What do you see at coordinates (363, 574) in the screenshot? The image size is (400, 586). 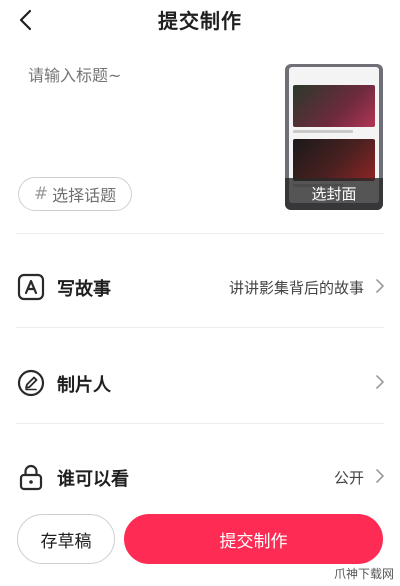 I see `watermark-text: 爪神下载网` at bounding box center [363, 574].